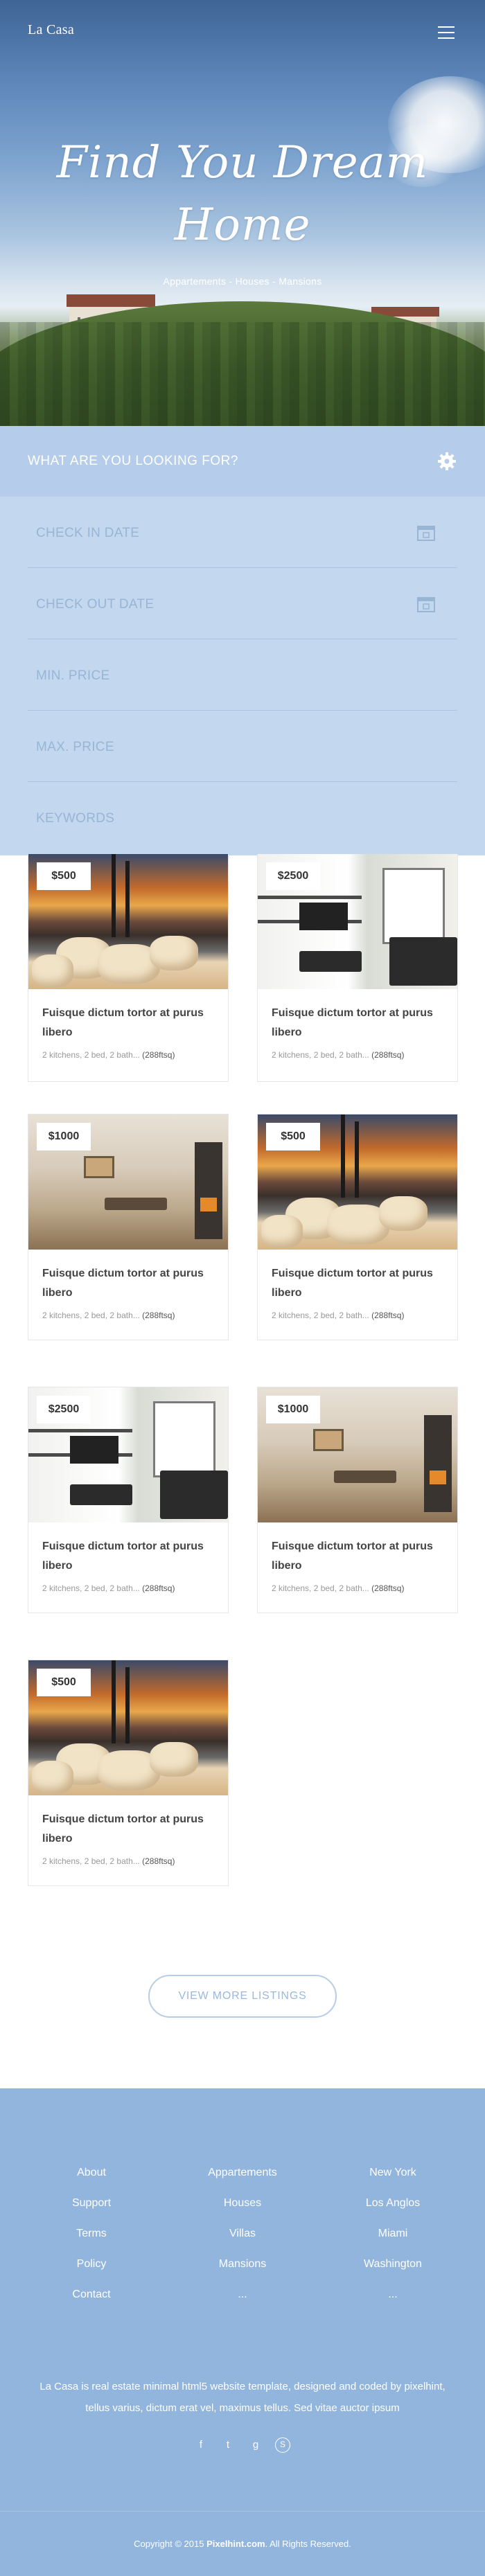  What do you see at coordinates (228, 2445) in the screenshot?
I see `twitter-icon: t` at bounding box center [228, 2445].